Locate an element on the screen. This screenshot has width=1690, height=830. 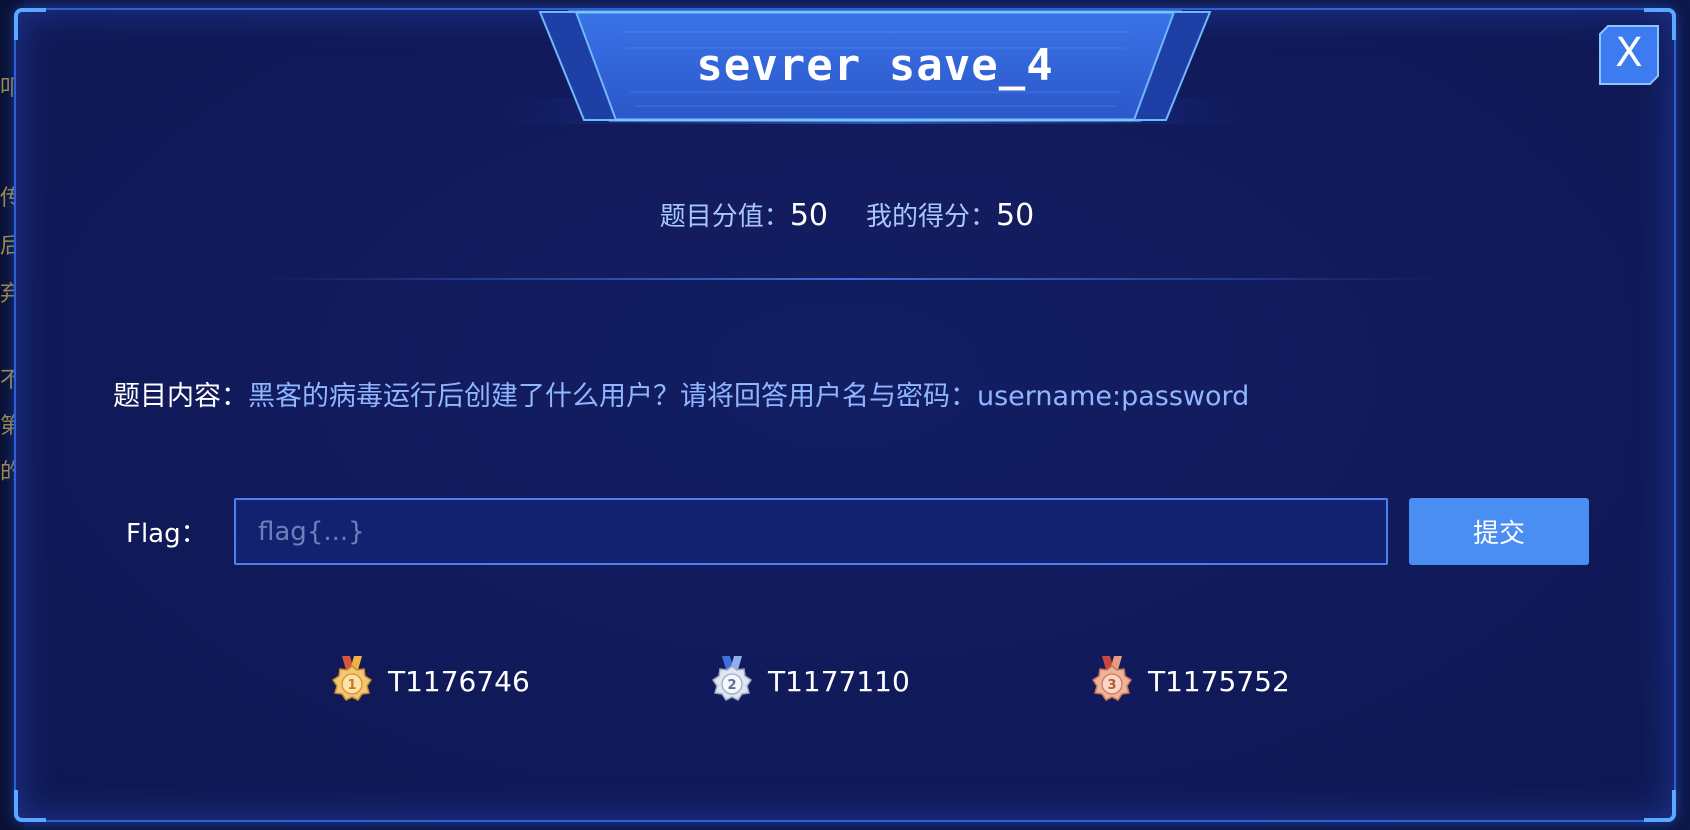
my-score-label: 我的得分： is located at coordinates (931, 217).